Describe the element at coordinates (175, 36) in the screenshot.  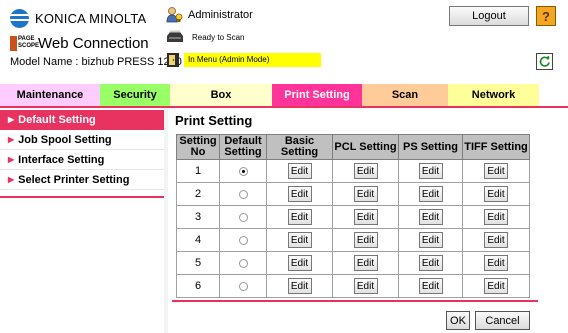
I see `printer-status-icon` at that location.